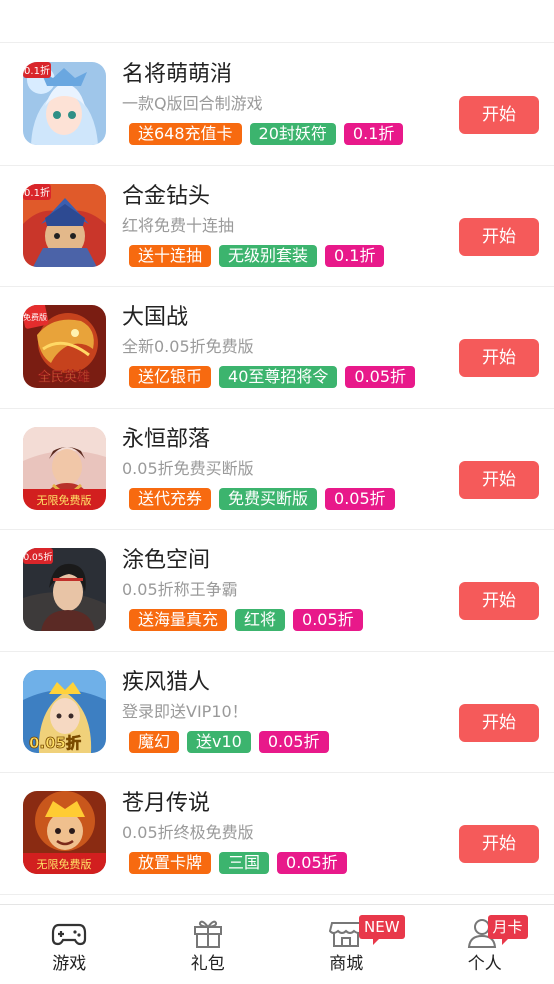 This screenshot has height=984, width=554. Describe the element at coordinates (507, 930) in the screenshot. I see `monthly-card-badge: 月卡` at that location.